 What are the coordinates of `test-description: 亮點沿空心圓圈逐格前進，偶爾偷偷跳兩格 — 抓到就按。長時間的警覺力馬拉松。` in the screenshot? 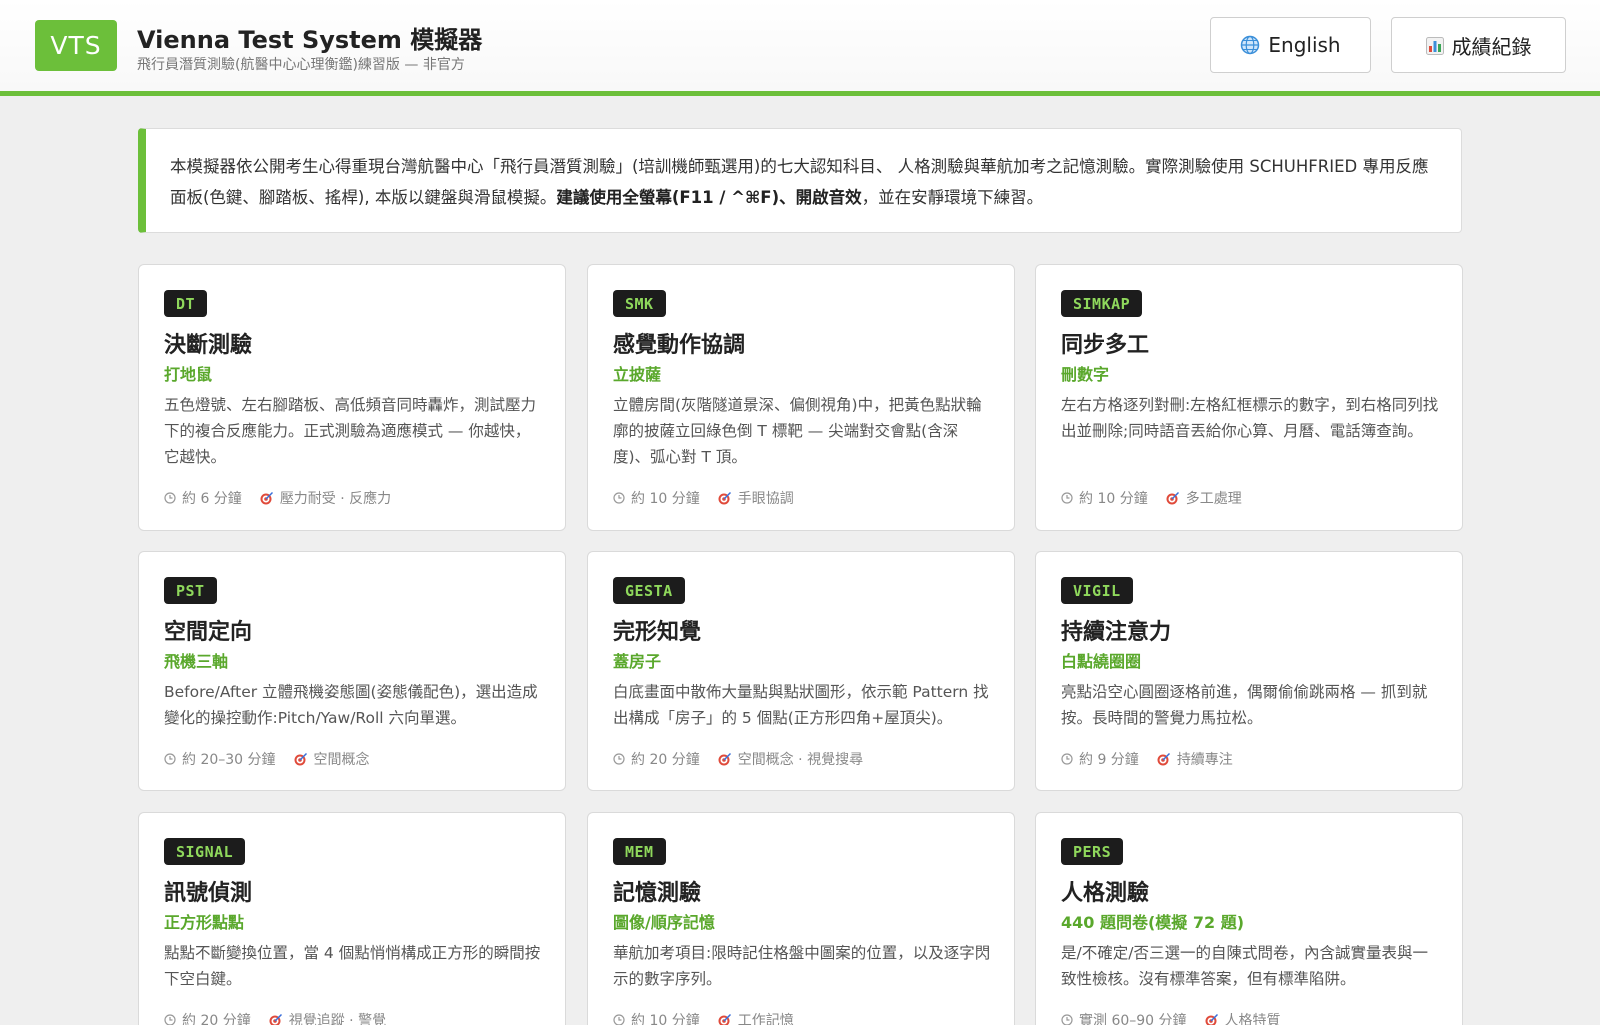 It's located at (1244, 705).